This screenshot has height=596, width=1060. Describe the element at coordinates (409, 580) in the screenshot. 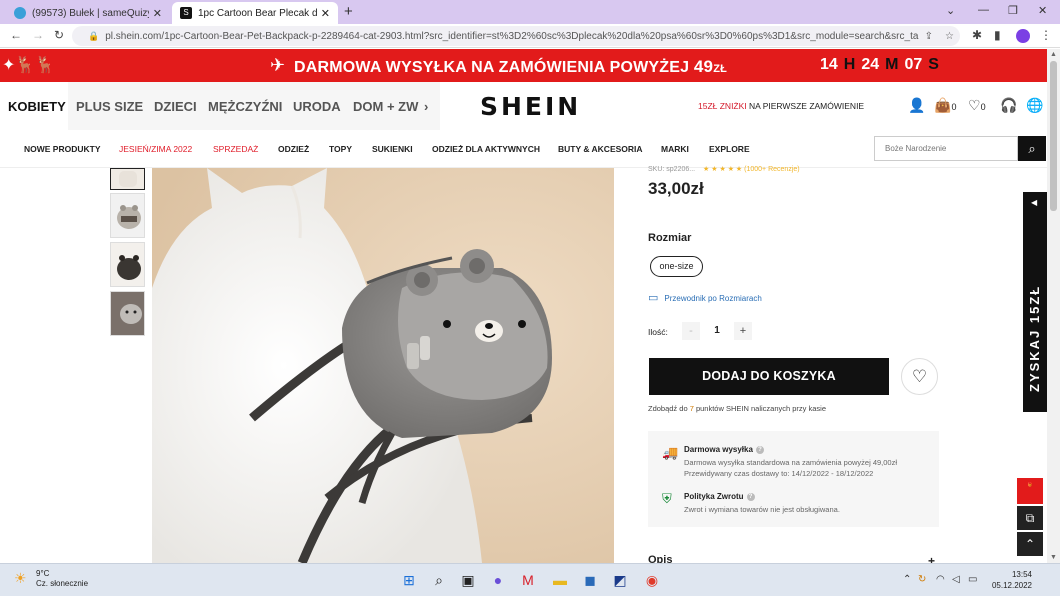

I see `windows-start-icon: ⊞` at that location.